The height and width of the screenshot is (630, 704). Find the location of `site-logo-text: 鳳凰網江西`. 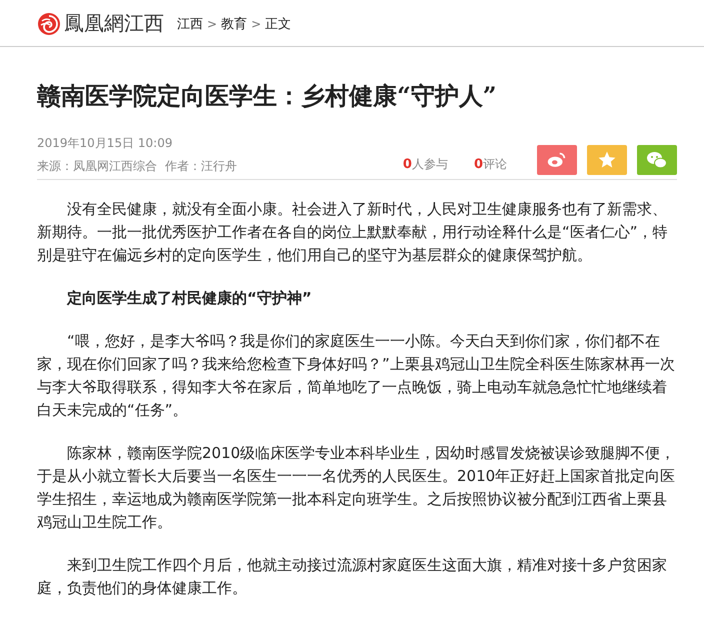

site-logo-text: 鳳凰網江西 is located at coordinates (114, 23).